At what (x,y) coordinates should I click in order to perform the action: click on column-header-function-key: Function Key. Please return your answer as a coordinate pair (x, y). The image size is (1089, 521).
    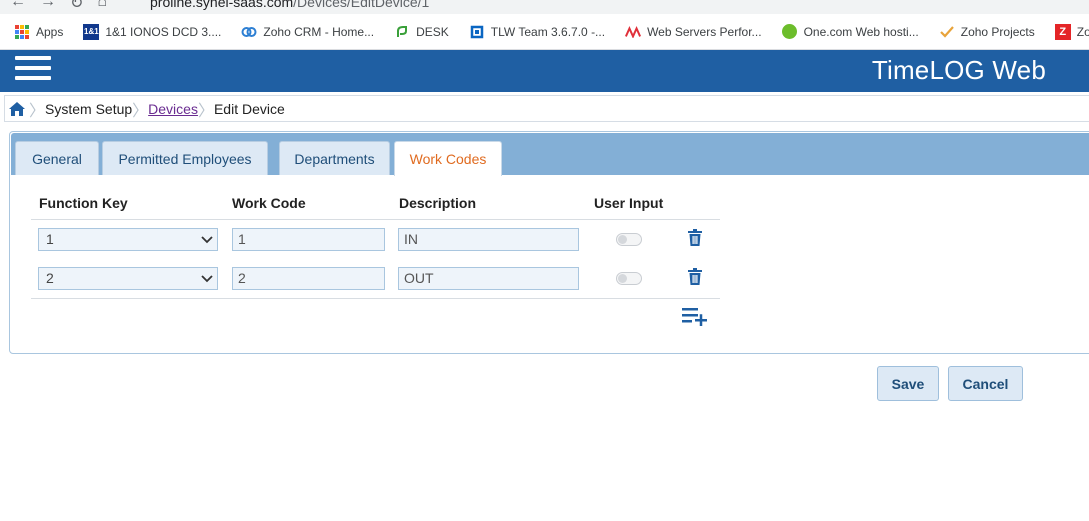
    Looking at the image, I should click on (83, 203).